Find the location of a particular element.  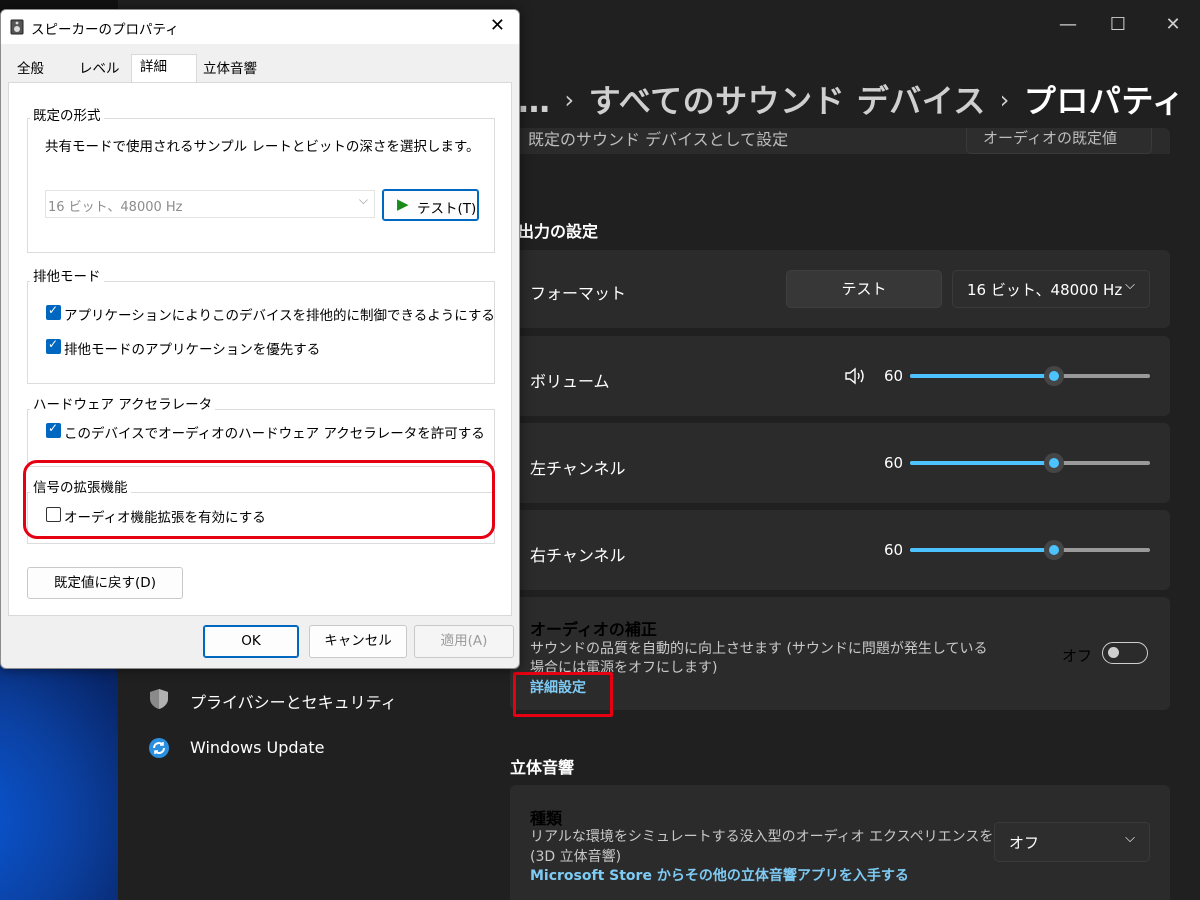

shield-icon is located at coordinates (159, 699).